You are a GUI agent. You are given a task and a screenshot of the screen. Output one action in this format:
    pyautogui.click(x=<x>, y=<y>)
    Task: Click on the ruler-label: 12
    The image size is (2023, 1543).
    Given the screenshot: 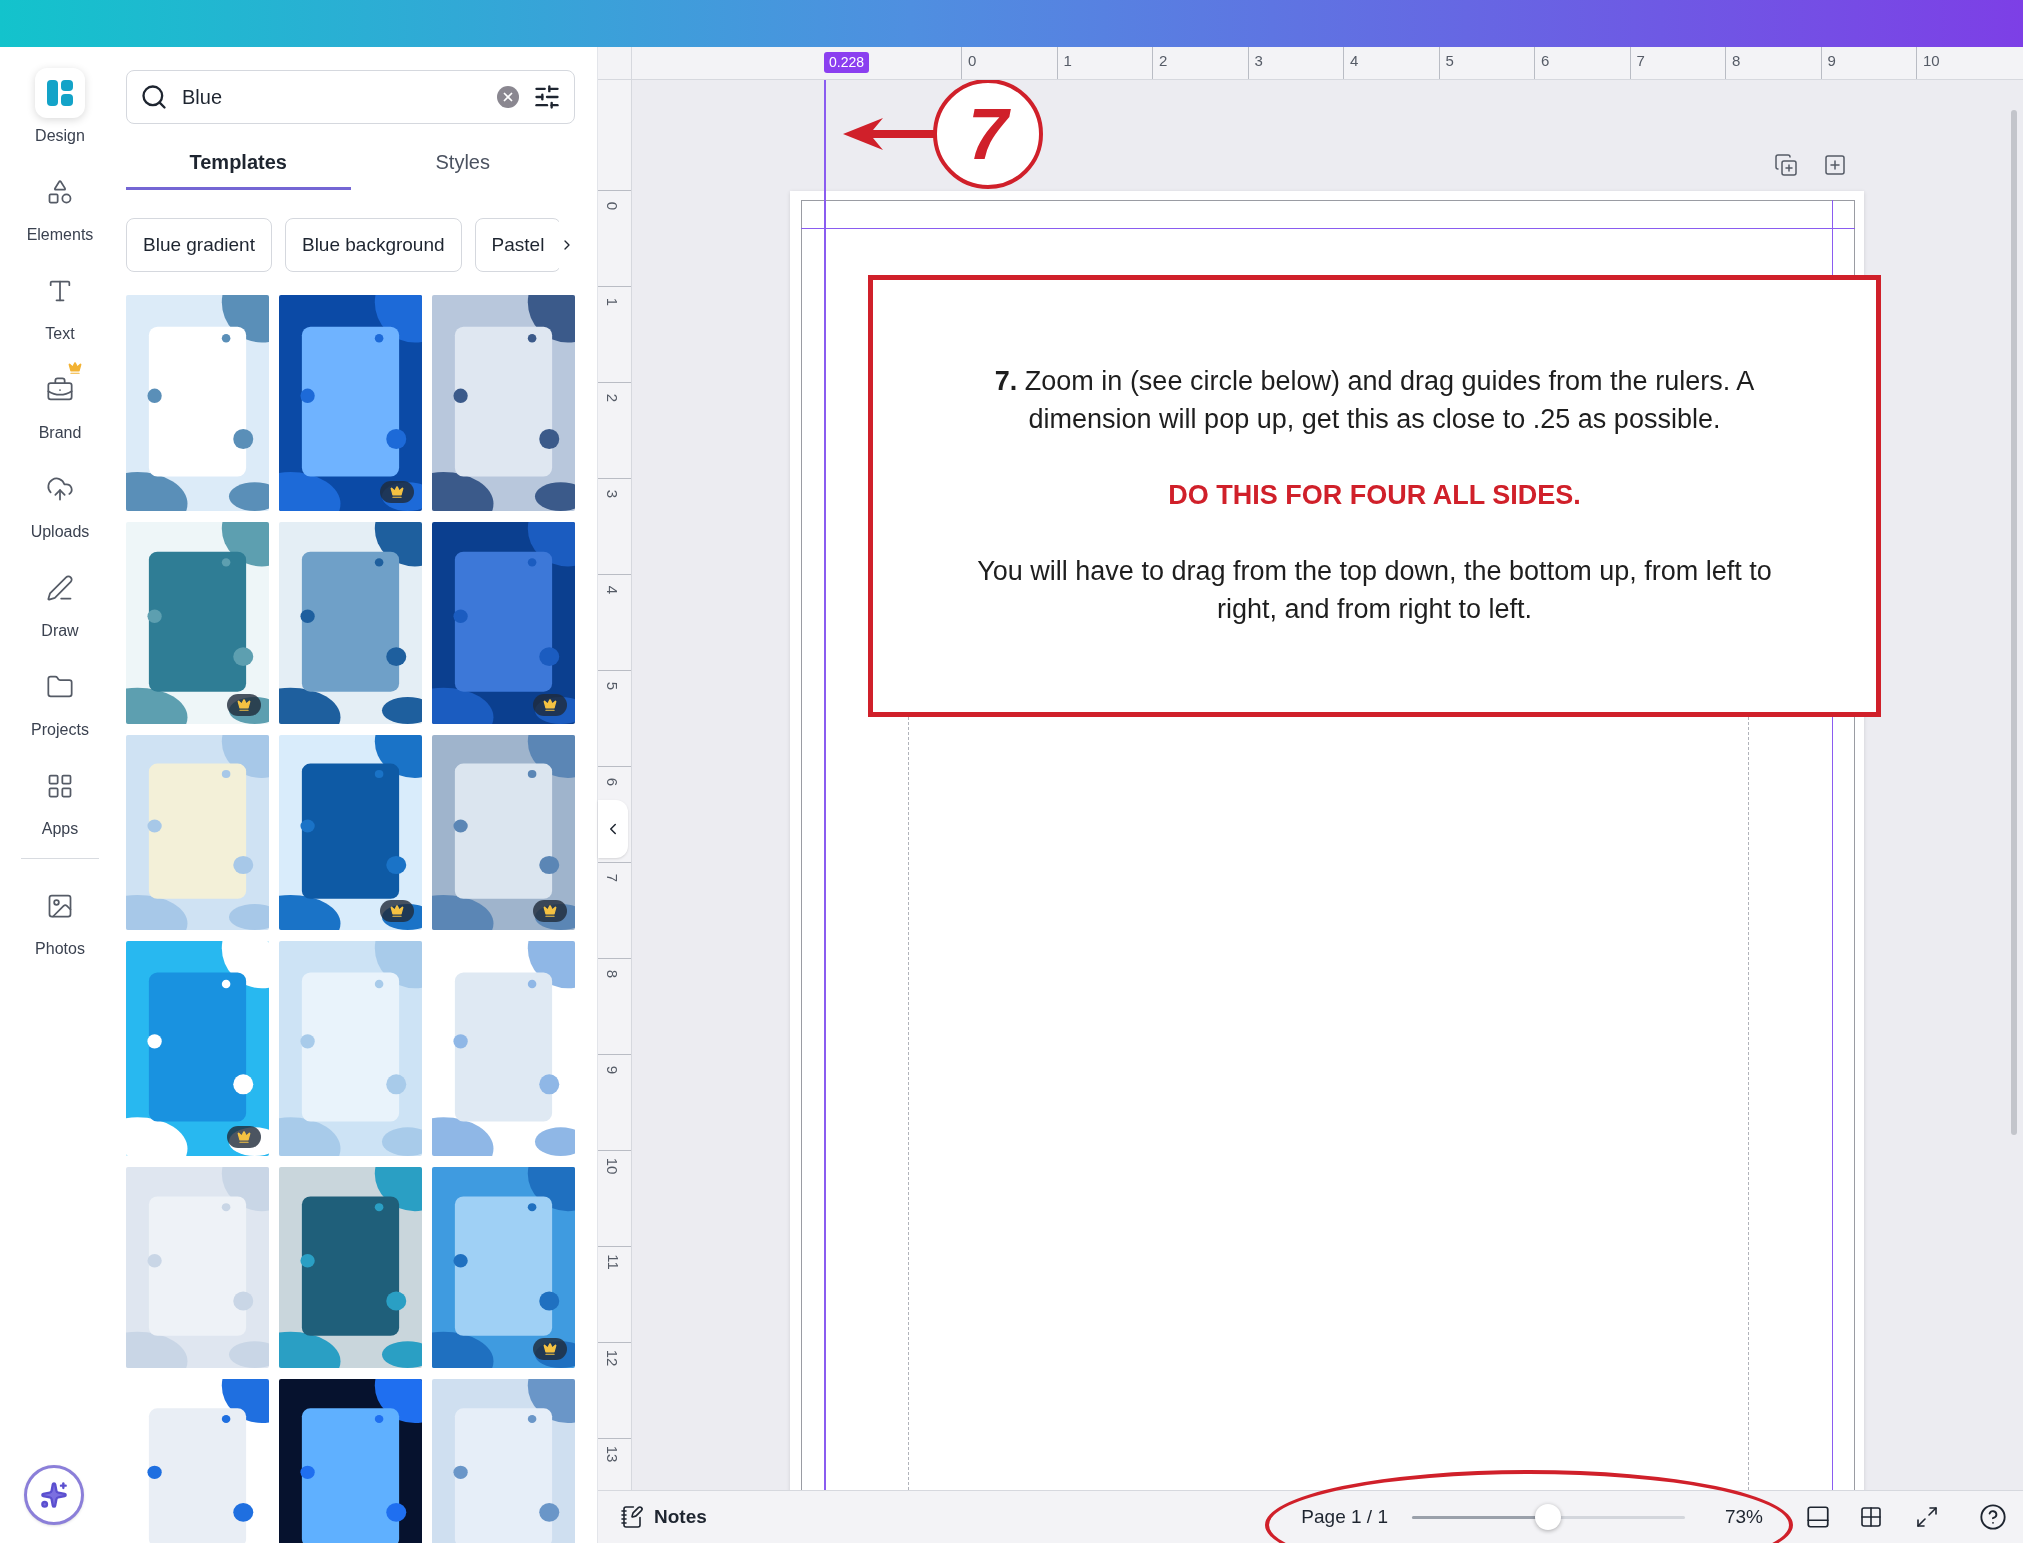 What is the action you would take?
    pyautogui.click(x=614, y=1358)
    